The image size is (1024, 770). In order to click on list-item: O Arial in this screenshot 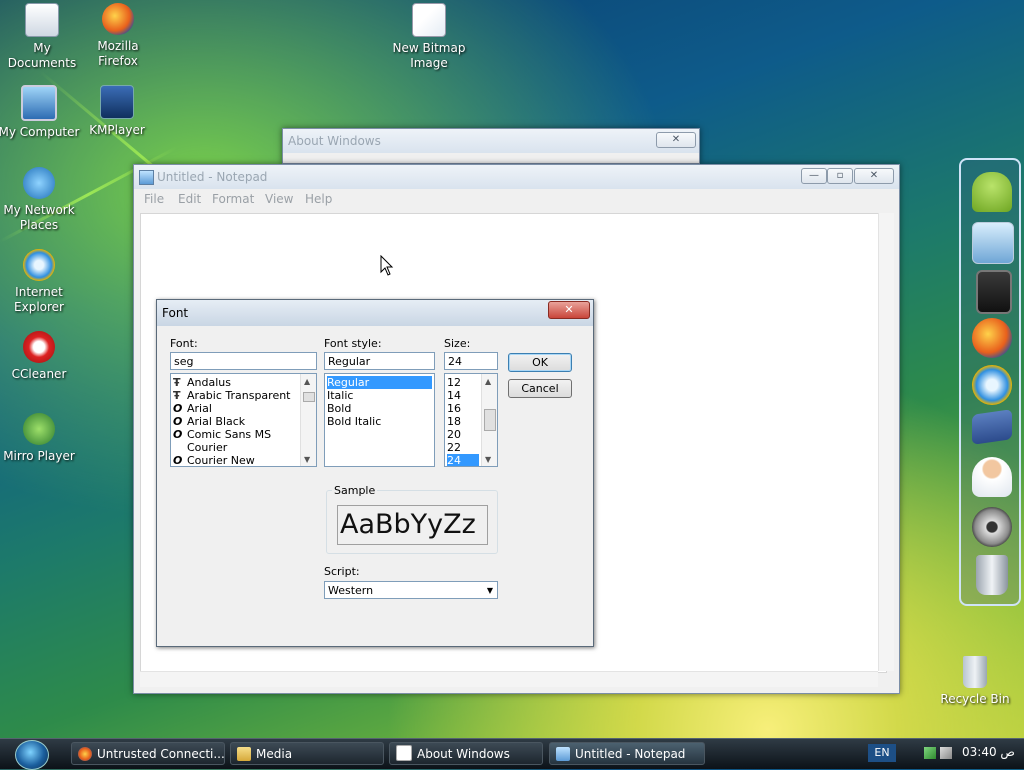, I will do `click(235, 408)`.